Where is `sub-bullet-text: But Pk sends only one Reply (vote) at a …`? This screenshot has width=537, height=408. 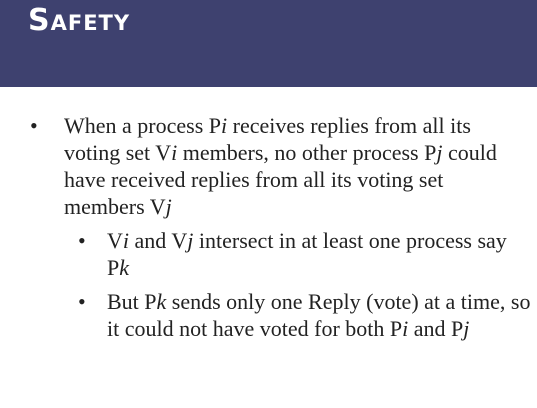 sub-bullet-text: But Pk sends only one Reply (vote) at a … is located at coordinates (319, 315).